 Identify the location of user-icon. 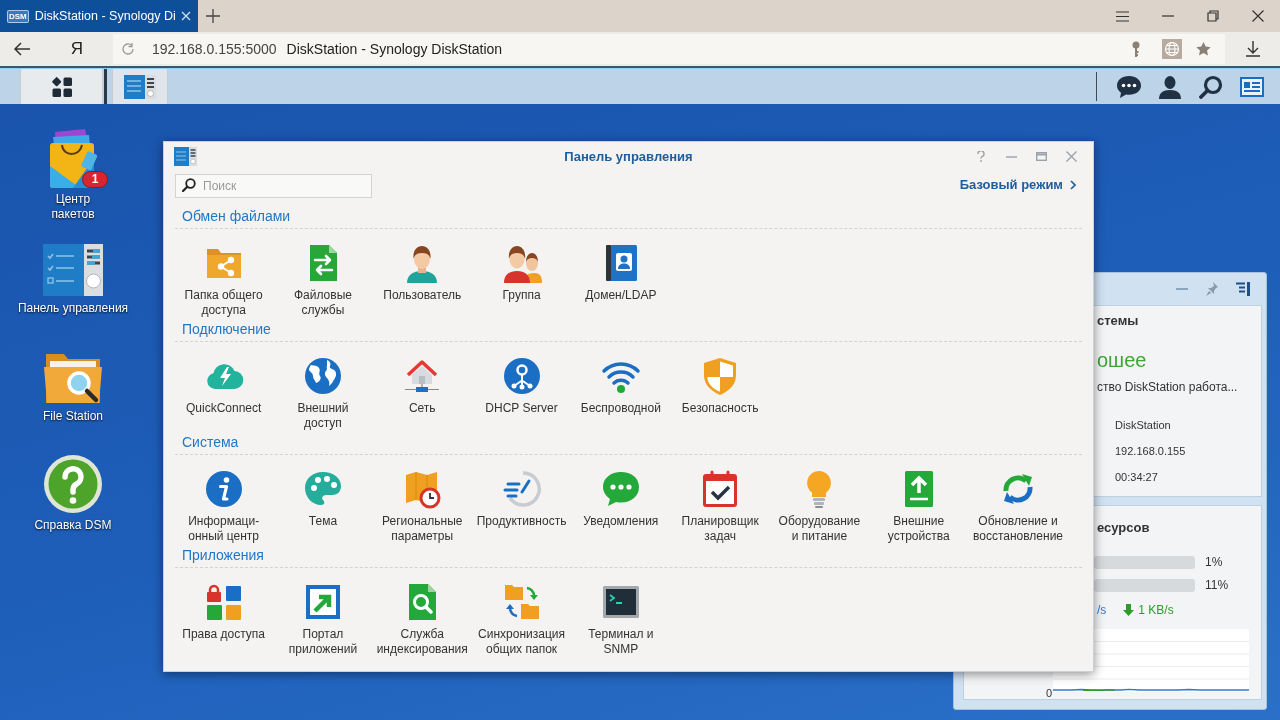
(1169, 86).